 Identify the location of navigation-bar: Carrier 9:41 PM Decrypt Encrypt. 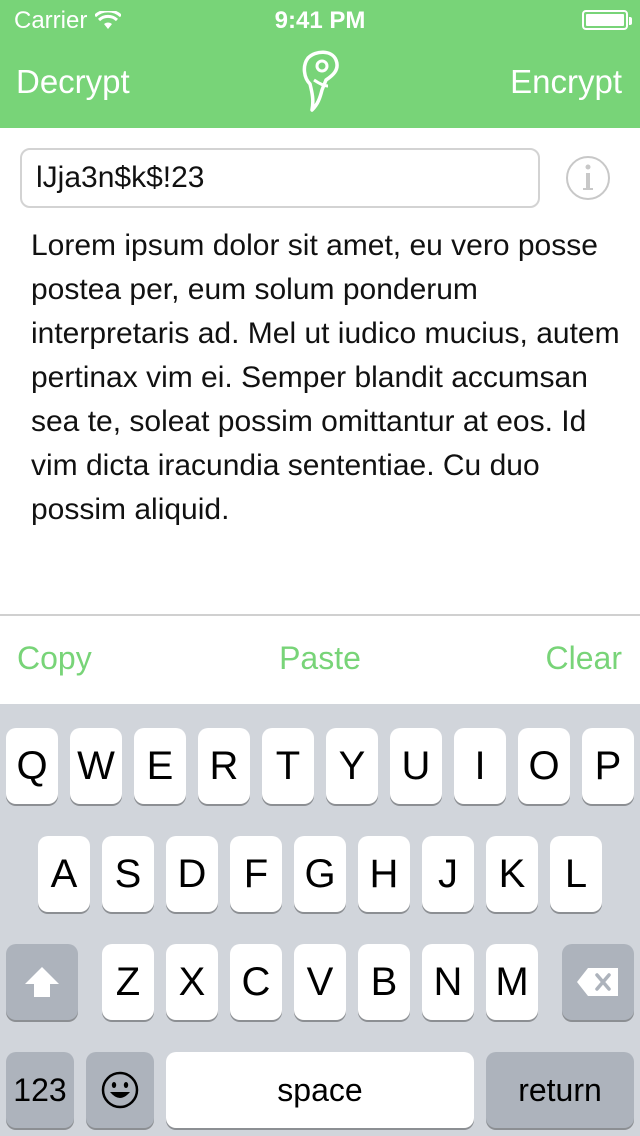
(320, 64).